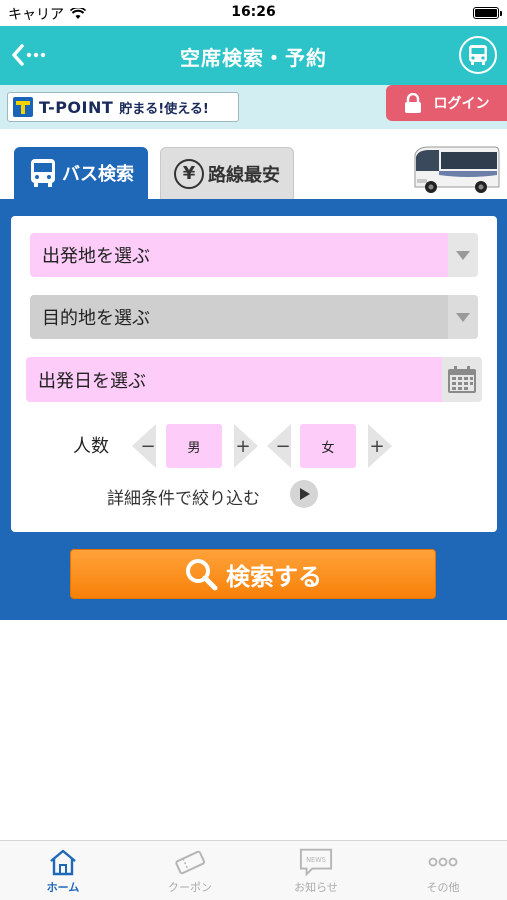 The height and width of the screenshot is (900, 507). Describe the element at coordinates (63, 862) in the screenshot. I see `home-icon` at that location.